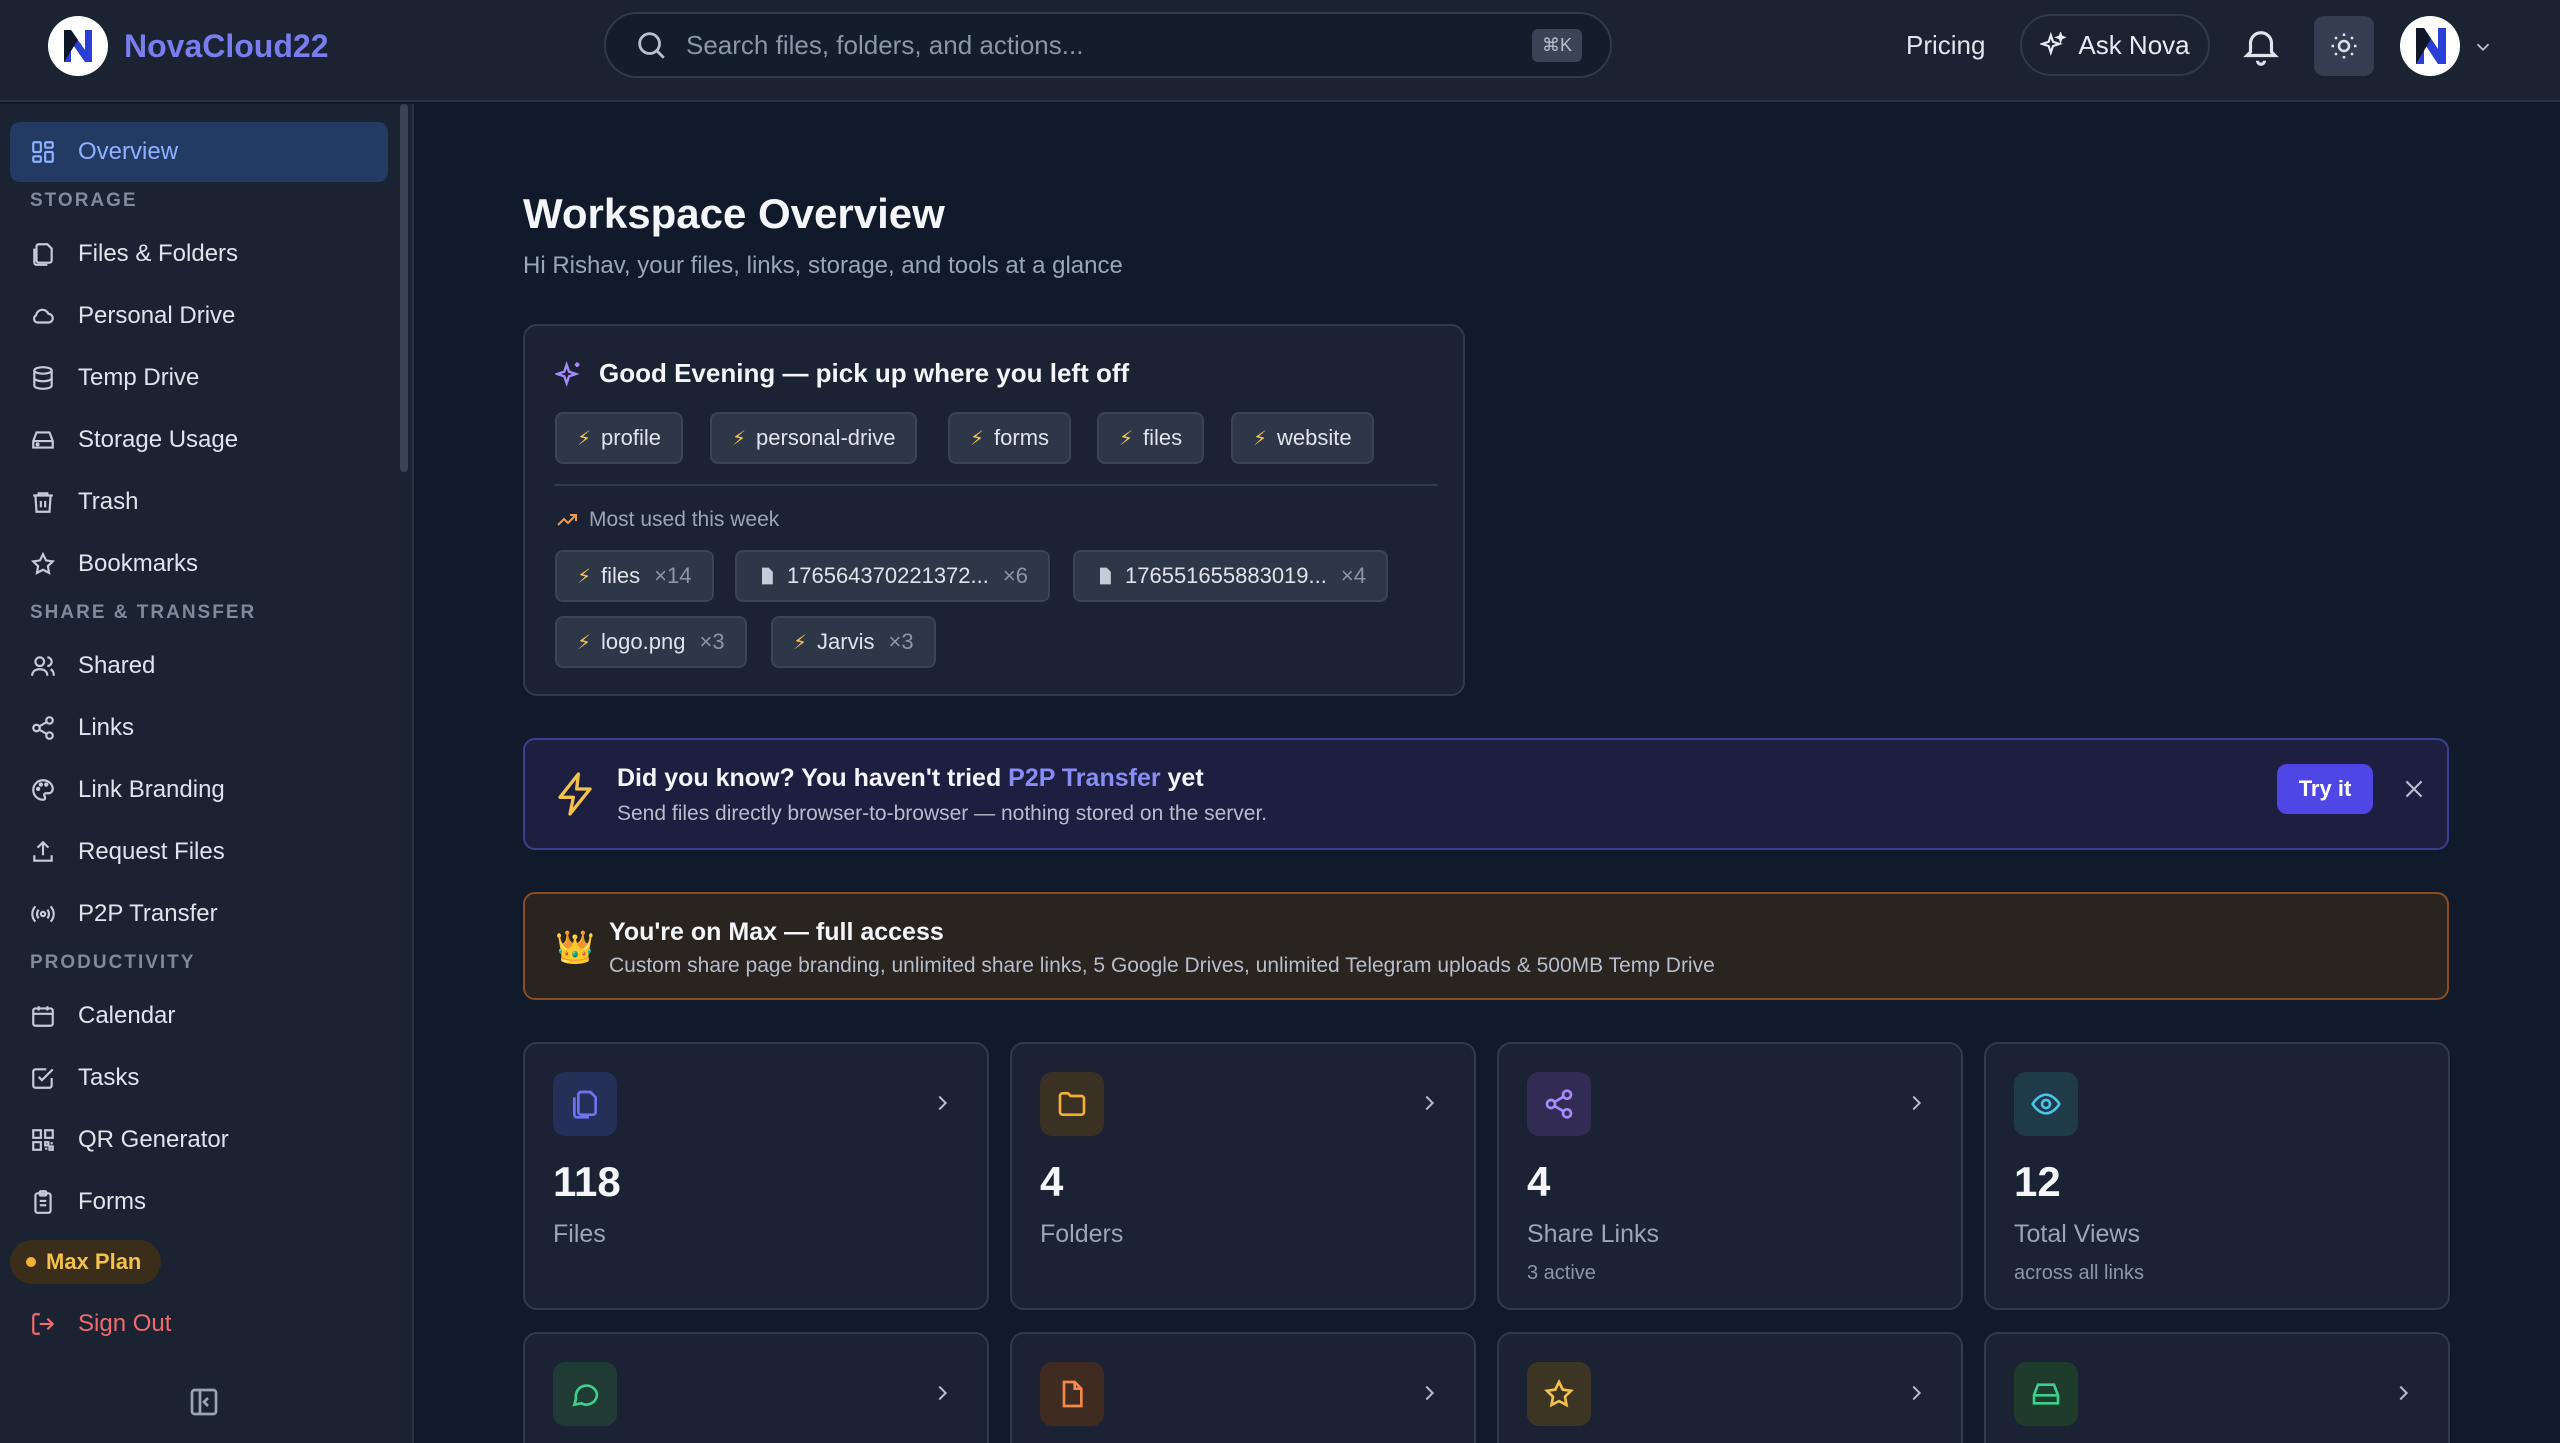  I want to click on stat-label: Files, so click(579, 1234).